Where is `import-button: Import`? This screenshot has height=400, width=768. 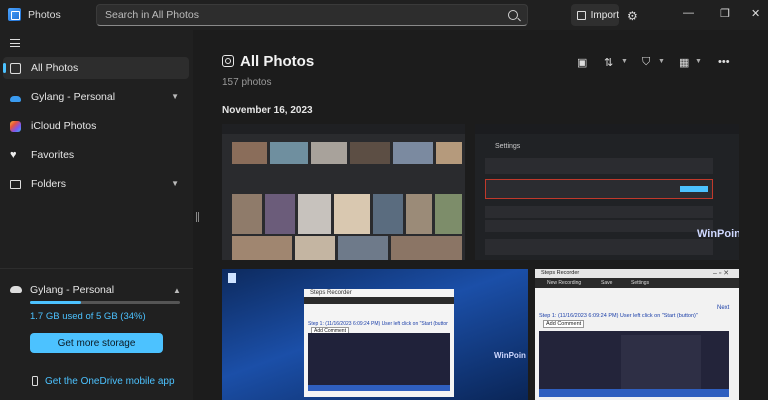
import-button: Import is located at coordinates (595, 15).